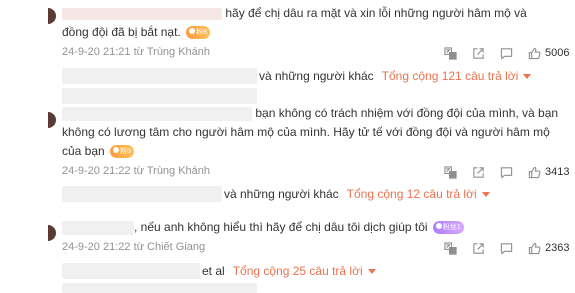 The height and width of the screenshot is (293, 575). I want to click on view-replies-link: Tổng cộng 12 câu trả lời, so click(414, 194).